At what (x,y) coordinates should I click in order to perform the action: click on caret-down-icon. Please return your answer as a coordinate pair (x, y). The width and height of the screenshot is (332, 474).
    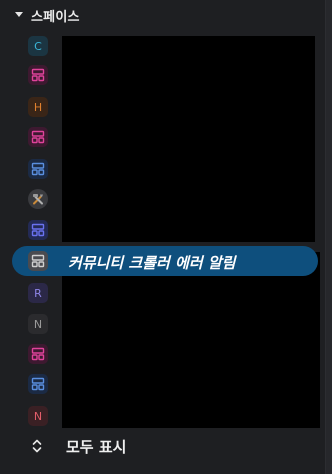
    Looking at the image, I should click on (19, 14).